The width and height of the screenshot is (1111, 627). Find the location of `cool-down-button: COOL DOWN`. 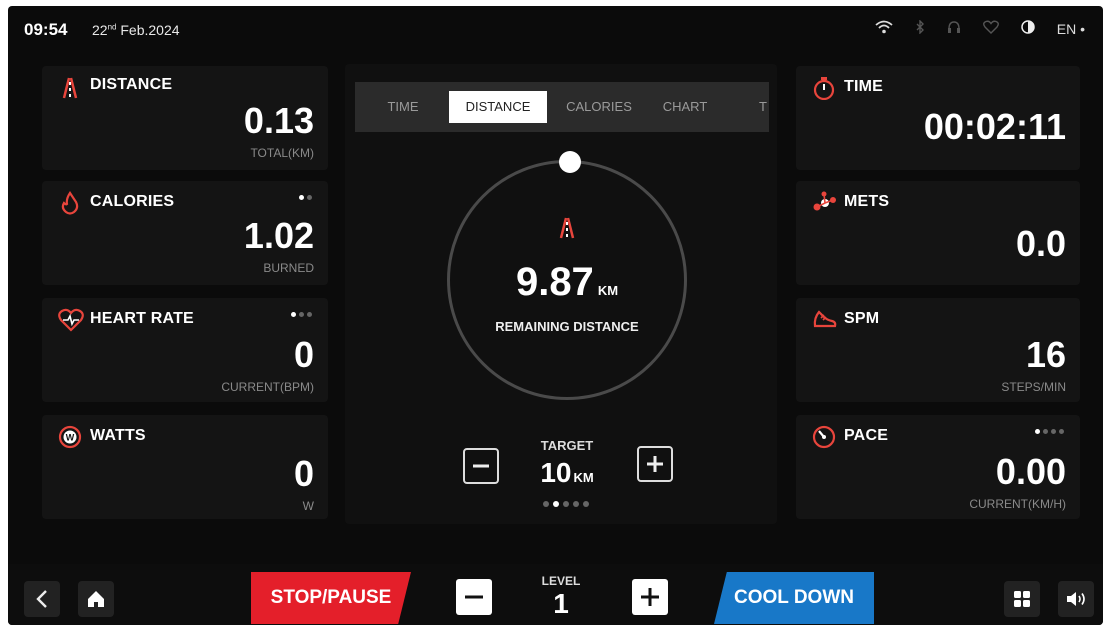

cool-down-button: COOL DOWN is located at coordinates (794, 598).